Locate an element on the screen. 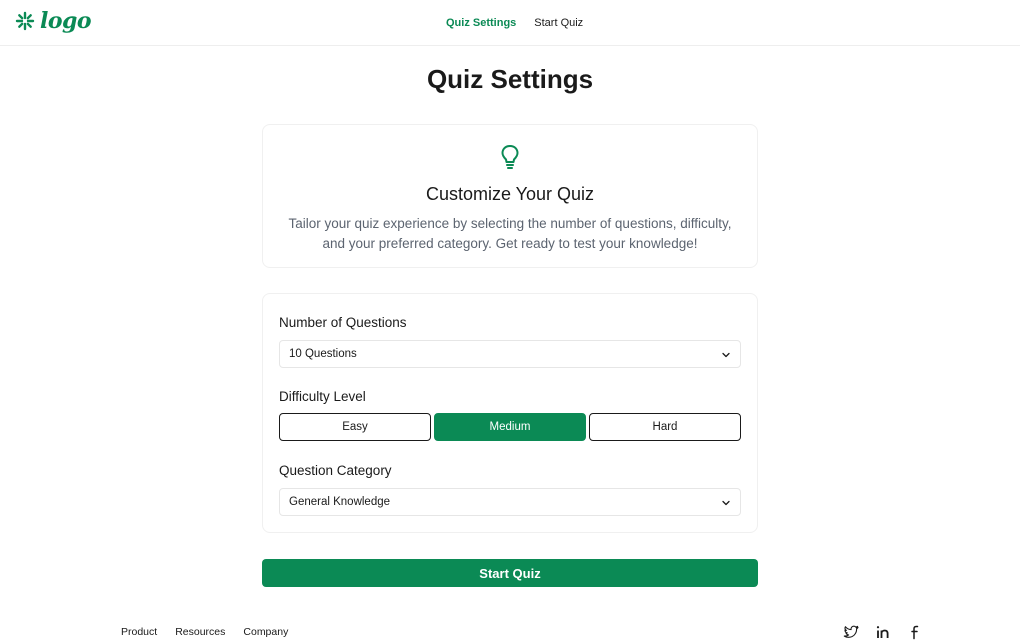  difficulty-easy-button: Easy is located at coordinates (355, 427).